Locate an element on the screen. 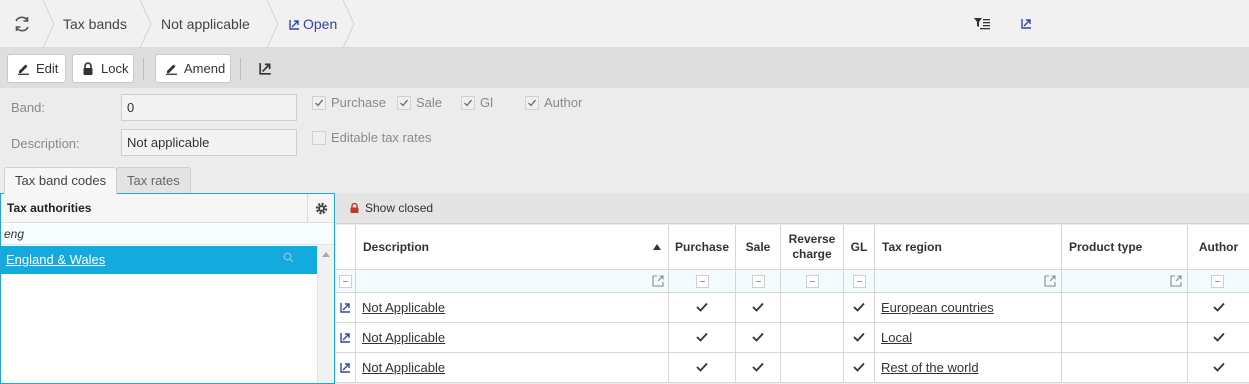 Image resolution: width=1249 pixels, height=384 pixels. column-header-product-type: Product type is located at coordinates (1125, 247).